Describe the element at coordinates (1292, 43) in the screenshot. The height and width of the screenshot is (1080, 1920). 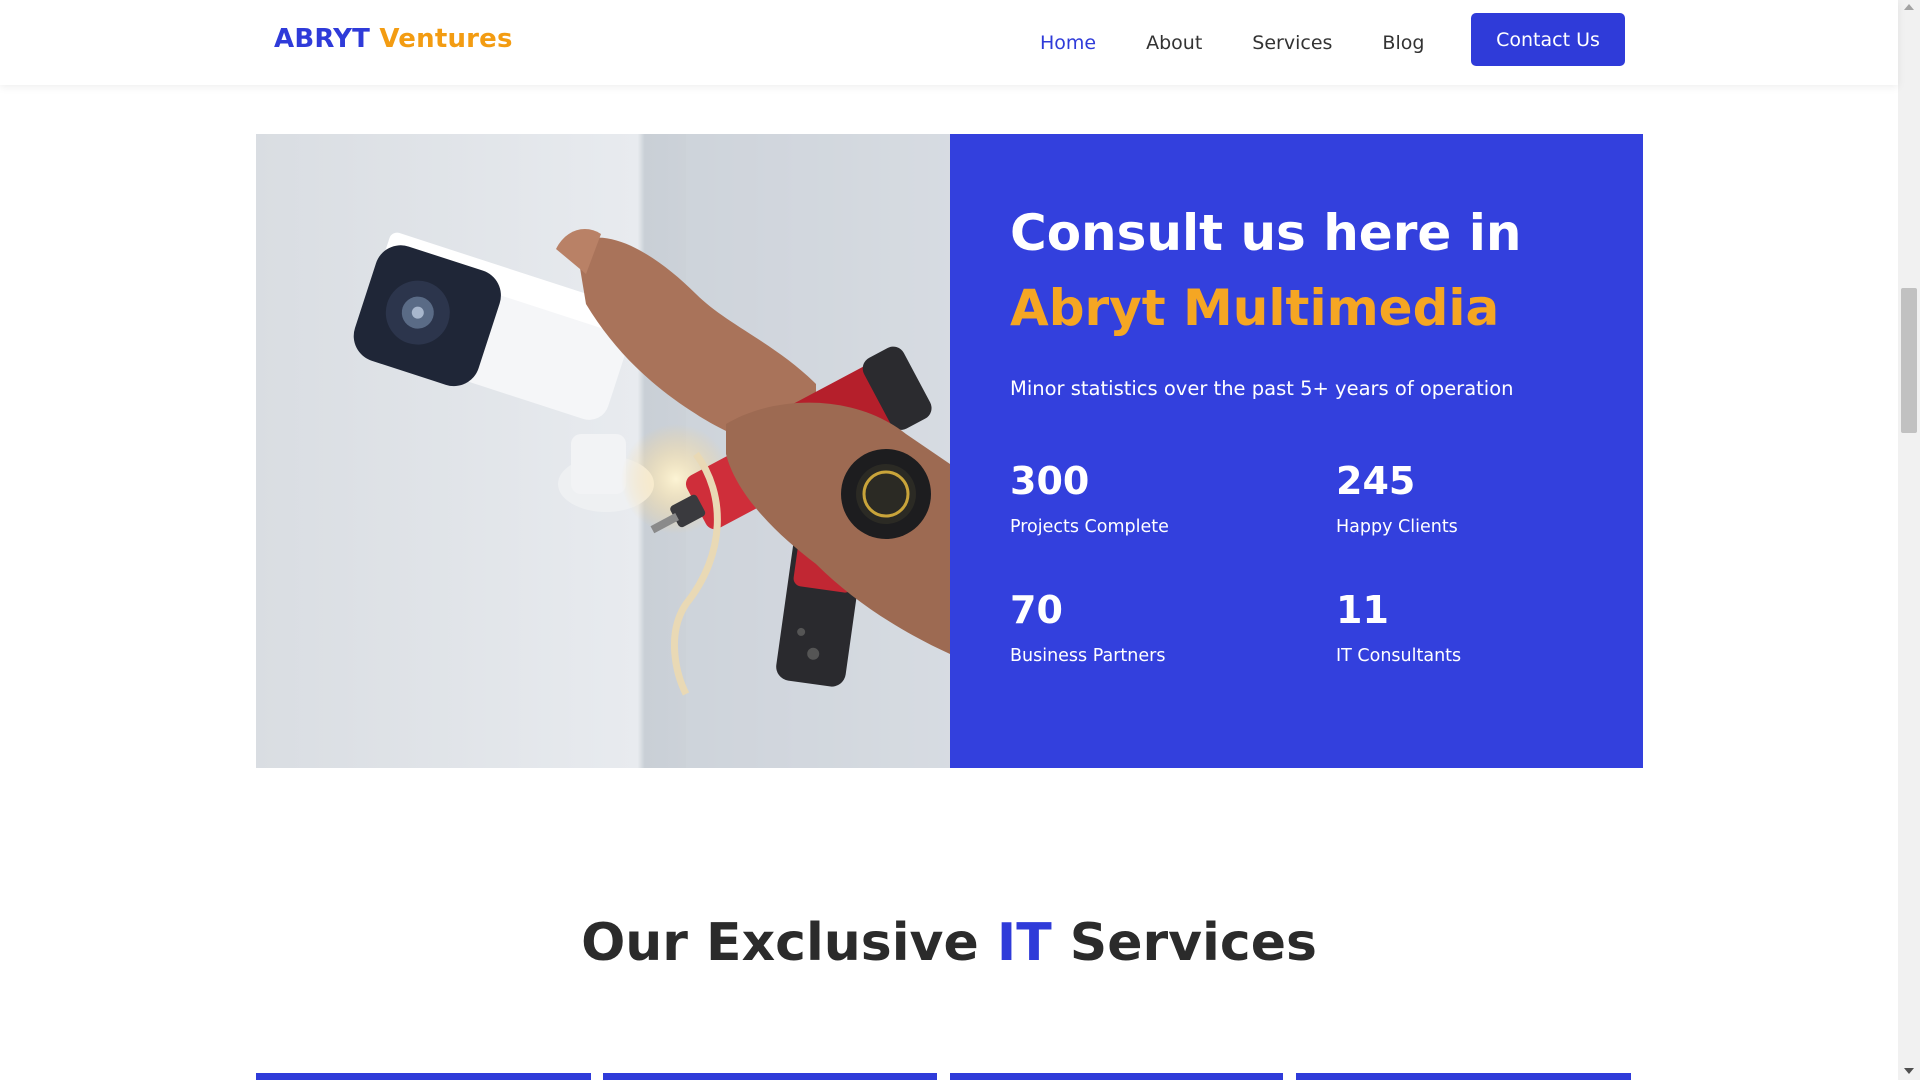
I see `nav-services-link: Services` at that location.